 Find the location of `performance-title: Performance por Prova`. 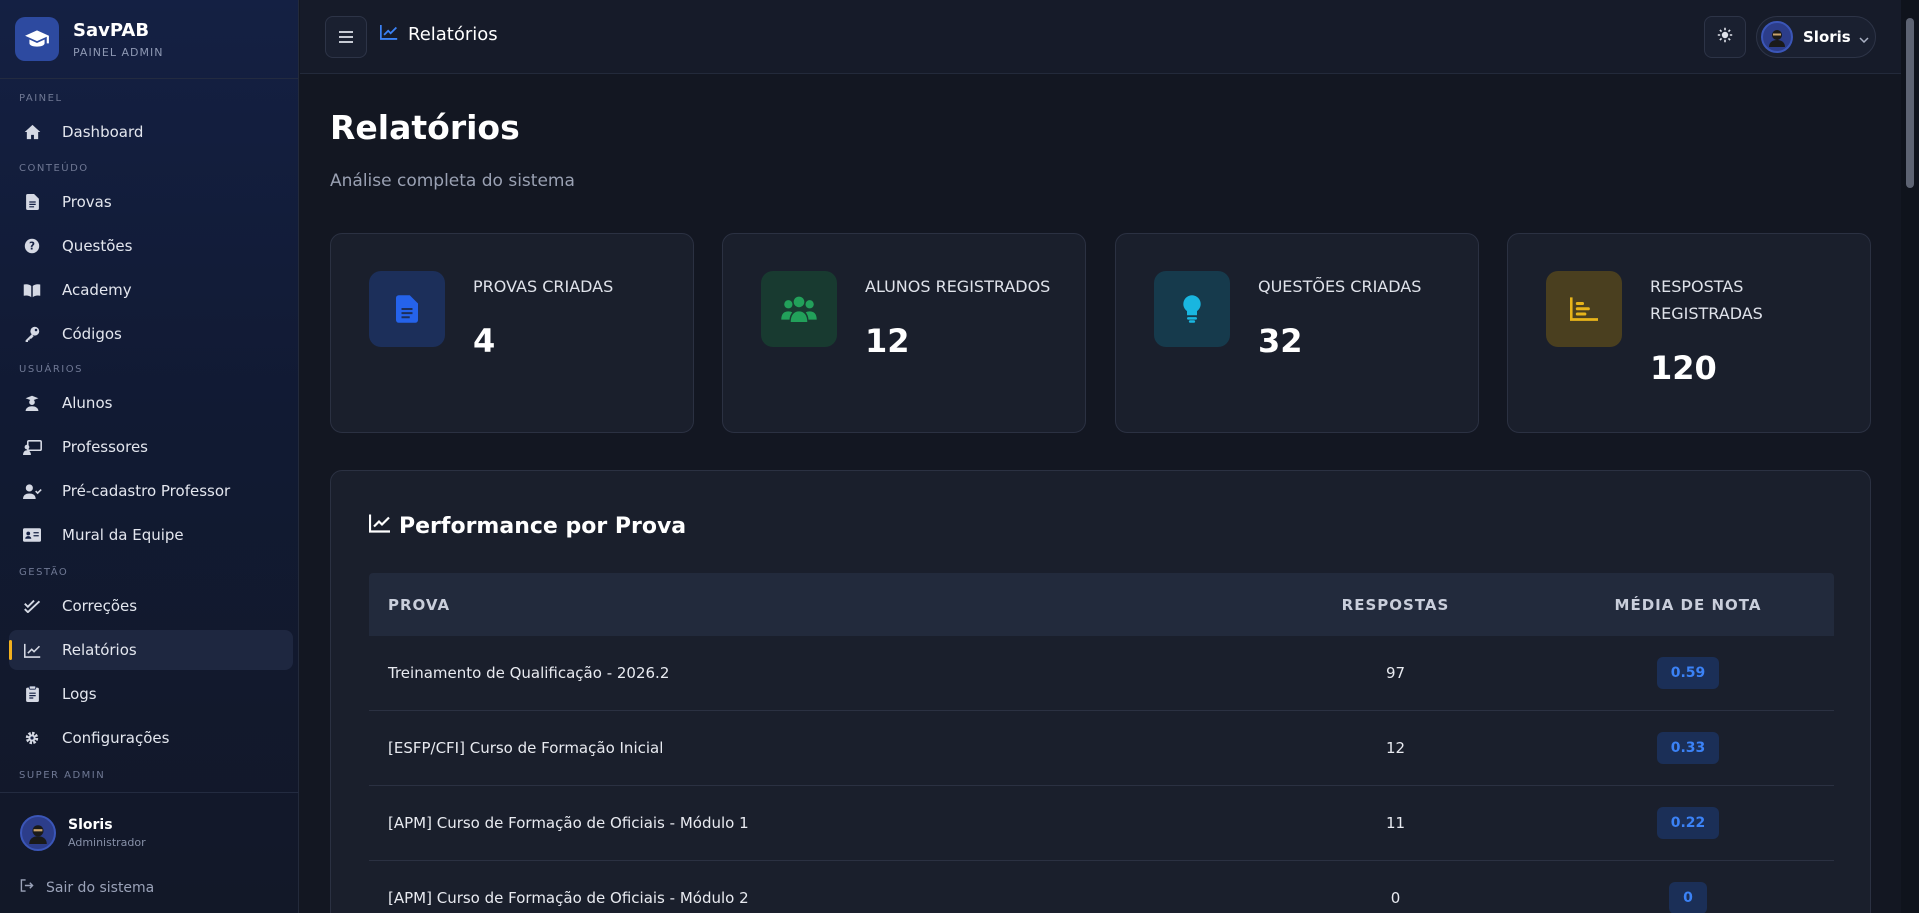

performance-title: Performance por Prova is located at coordinates (527, 526).